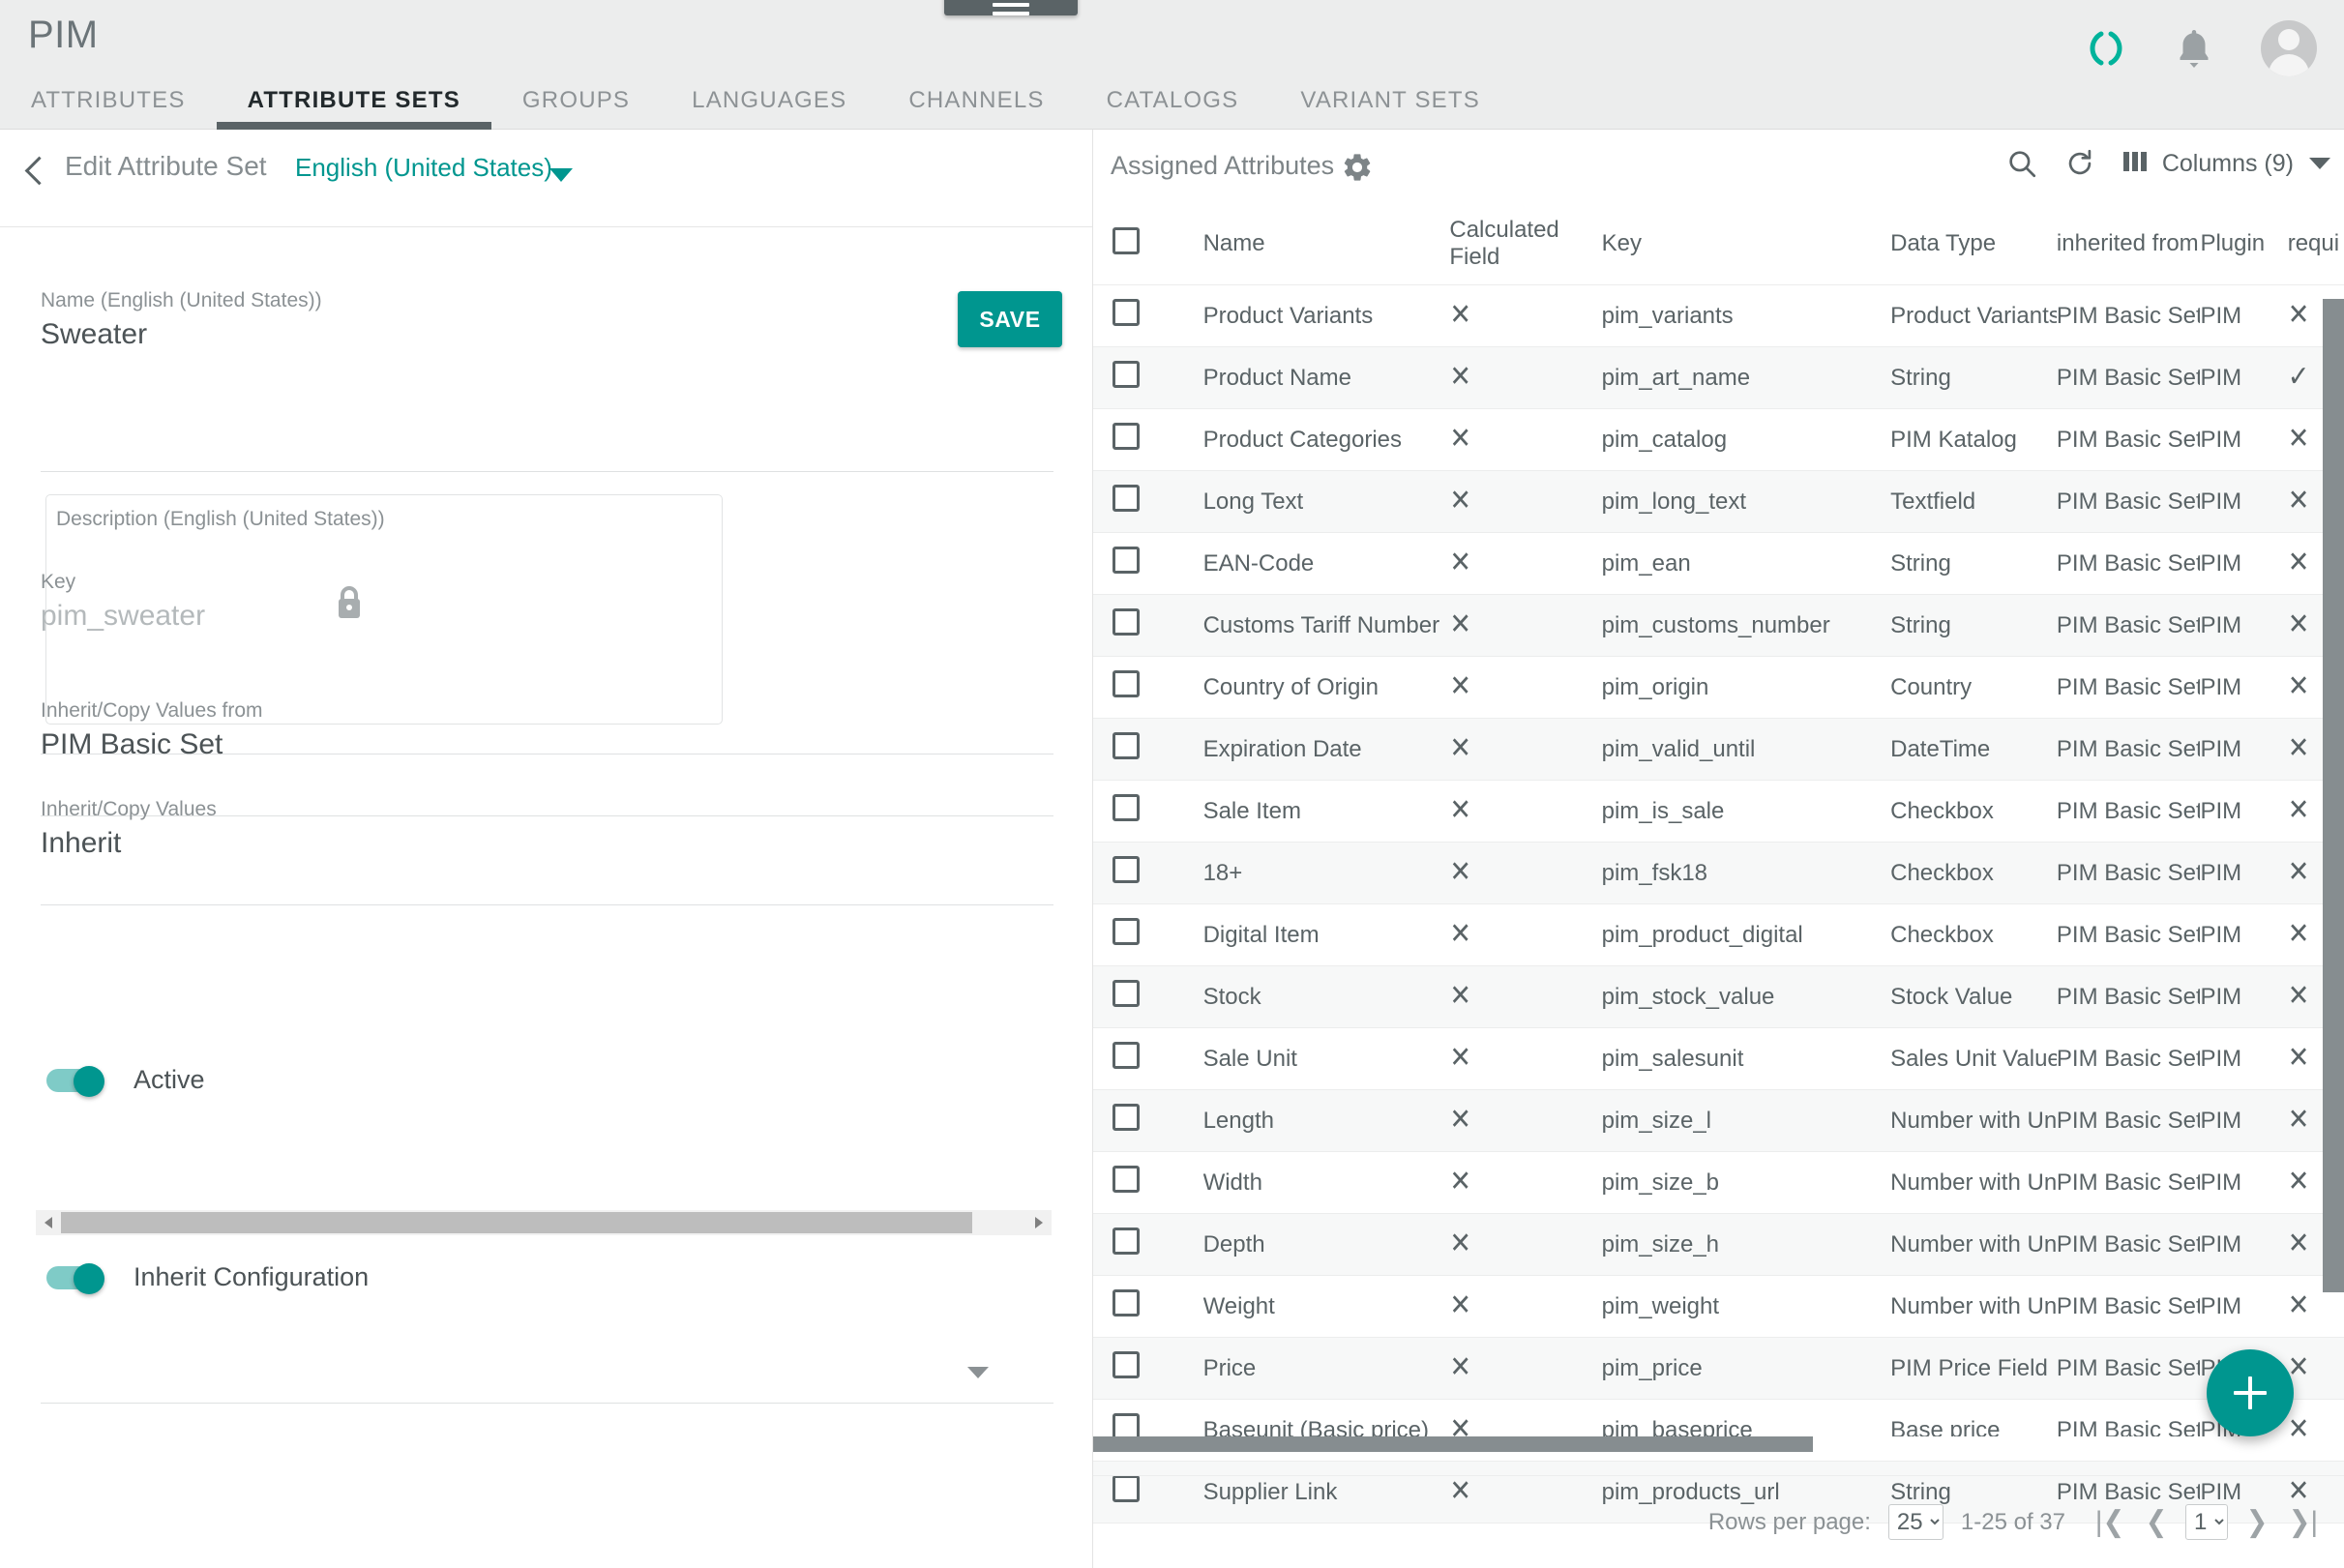 This screenshot has width=2344, height=1568. What do you see at coordinates (2250, 1392) in the screenshot?
I see `add-attribute-button` at bounding box center [2250, 1392].